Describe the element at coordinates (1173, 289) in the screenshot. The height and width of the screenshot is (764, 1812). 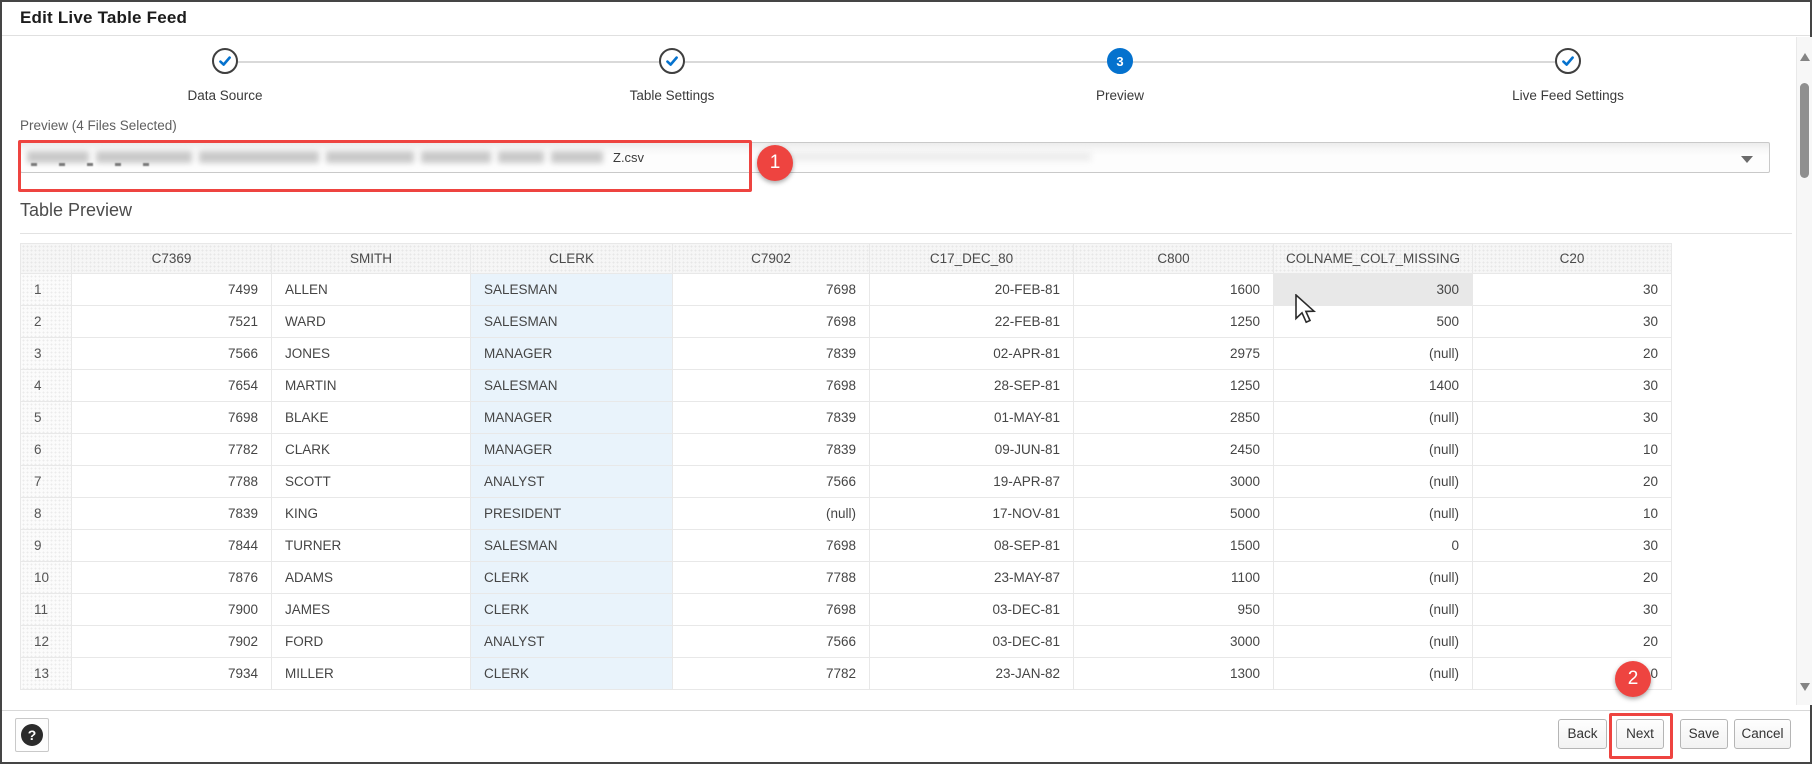
I see `table-cell: 1600` at that location.